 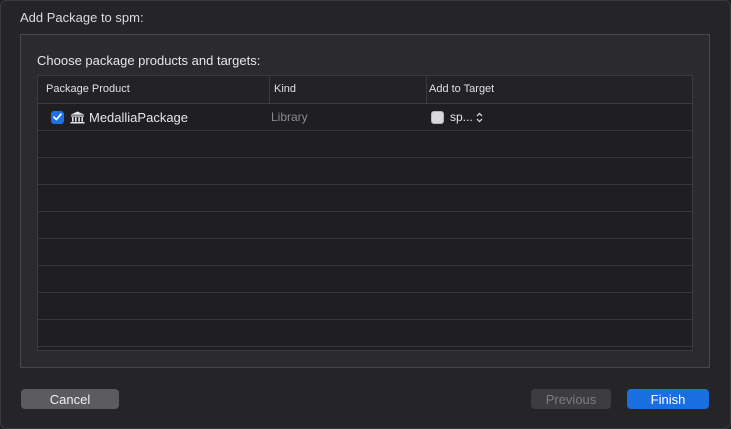 What do you see at coordinates (139, 117) in the screenshot?
I see `product-name: MedalliaPackage` at bounding box center [139, 117].